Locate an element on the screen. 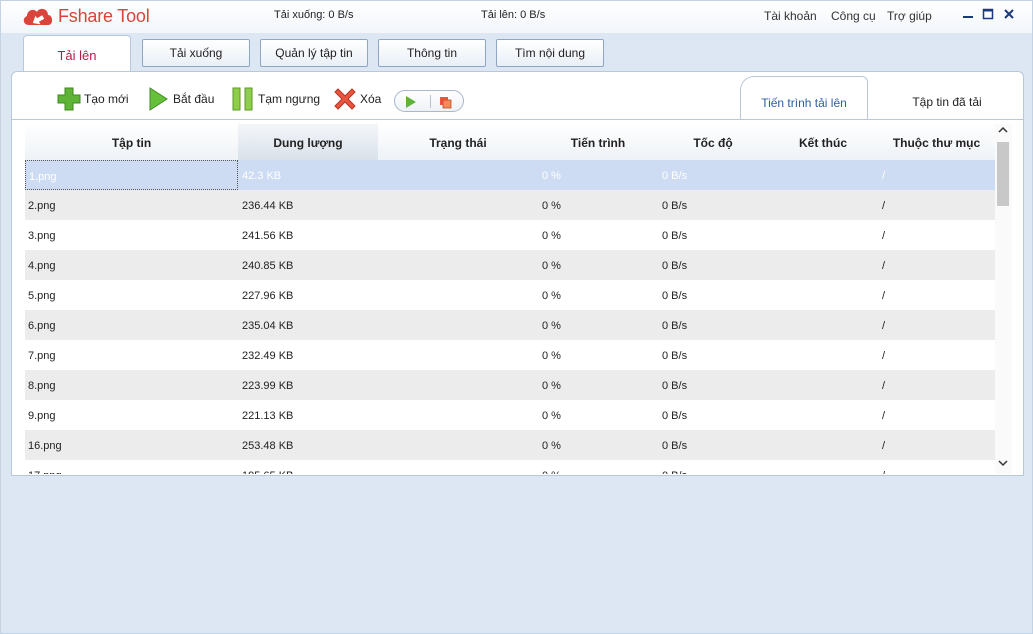  delete-button: Xóa is located at coordinates (356, 99).